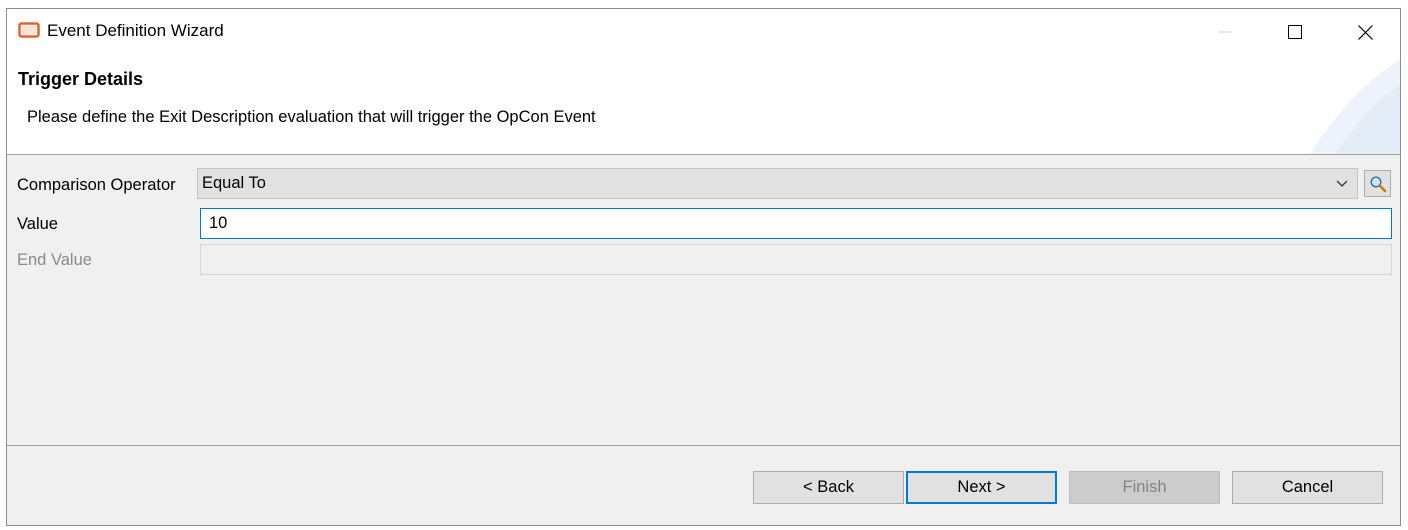  What do you see at coordinates (1342, 183) in the screenshot?
I see `chevron-down-icon` at bounding box center [1342, 183].